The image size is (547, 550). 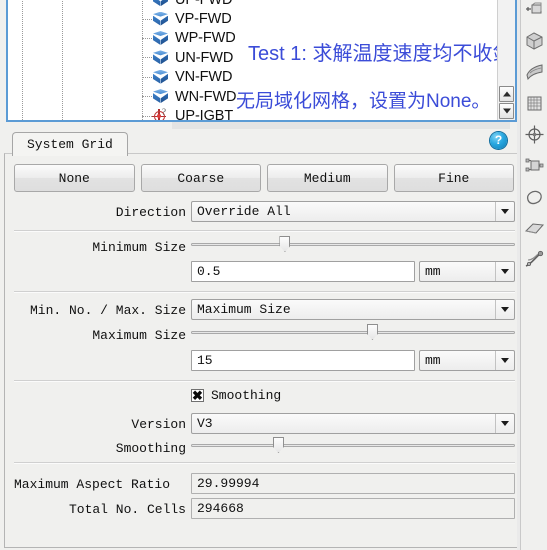 I want to click on version-label: Version, so click(x=158, y=424).